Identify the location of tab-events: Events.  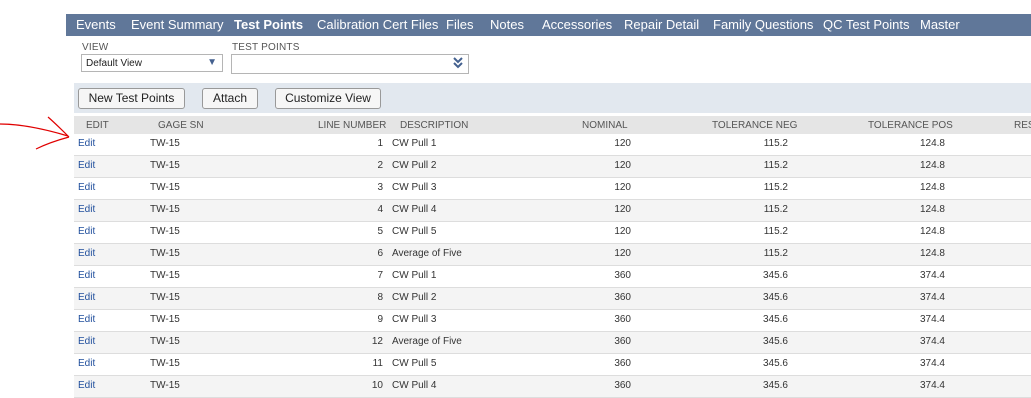
(96, 24).